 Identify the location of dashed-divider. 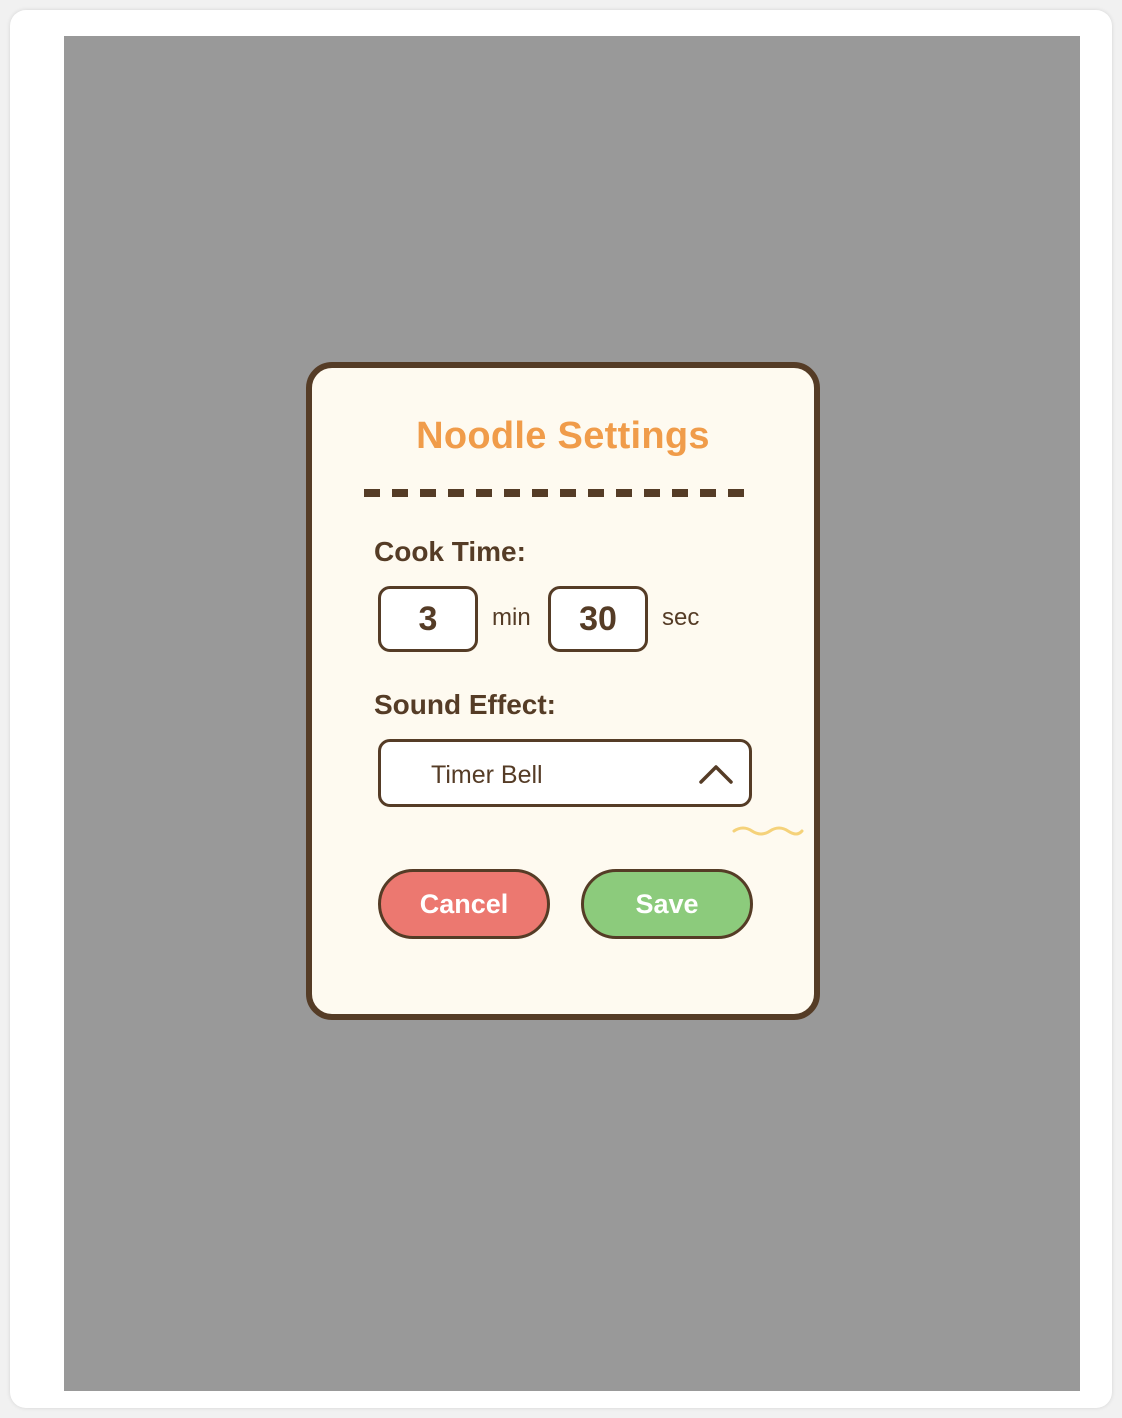
(560, 493).